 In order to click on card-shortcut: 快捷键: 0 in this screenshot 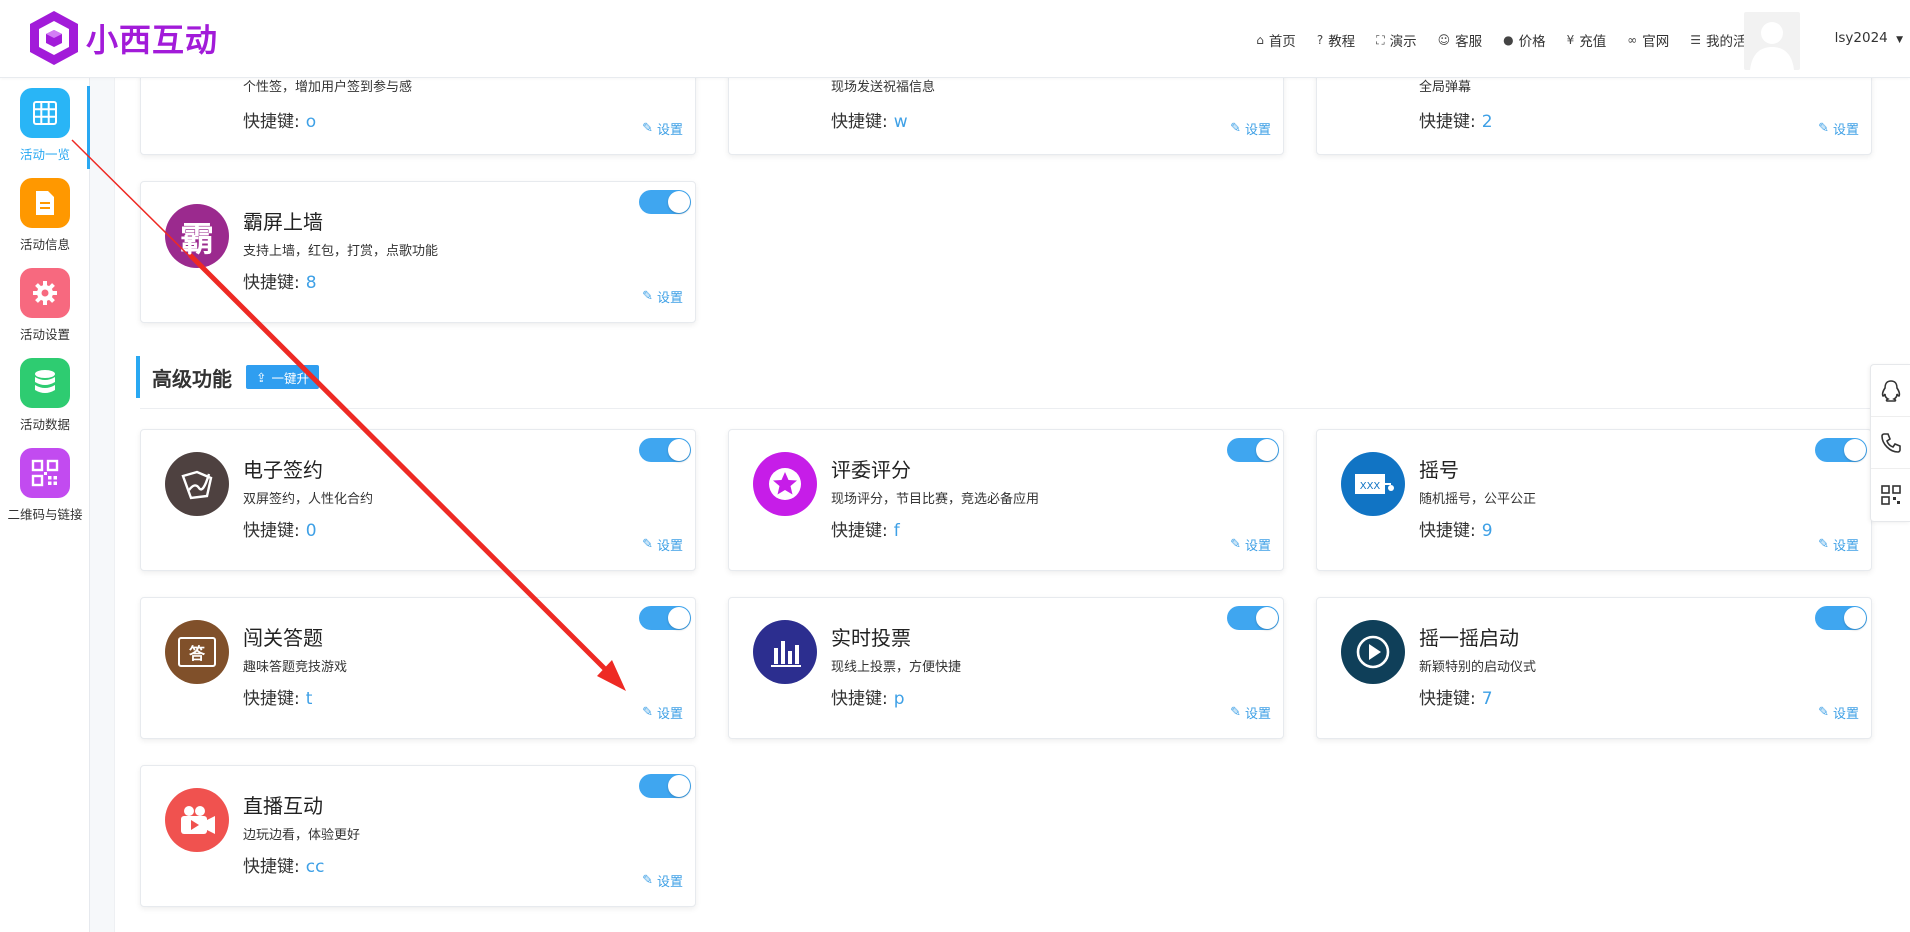, I will do `click(280, 528)`.